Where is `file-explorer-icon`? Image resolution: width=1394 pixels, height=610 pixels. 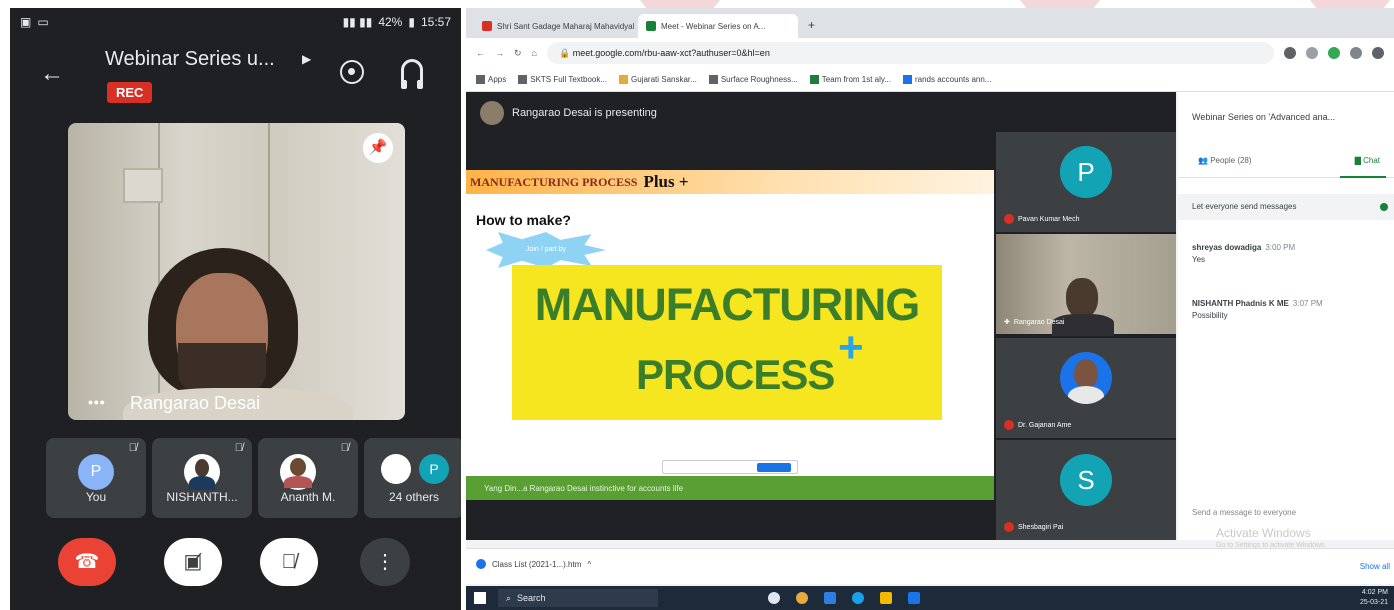
file-explorer-icon is located at coordinates (886, 598).